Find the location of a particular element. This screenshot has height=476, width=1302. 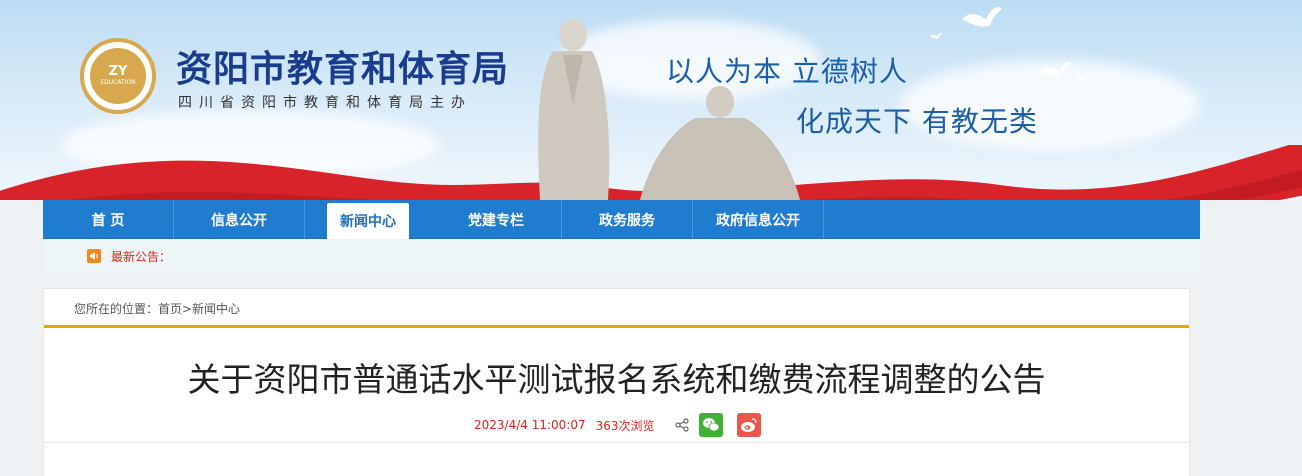

slogan-line-1: 以人为本 立德树人 is located at coordinates (787, 71).